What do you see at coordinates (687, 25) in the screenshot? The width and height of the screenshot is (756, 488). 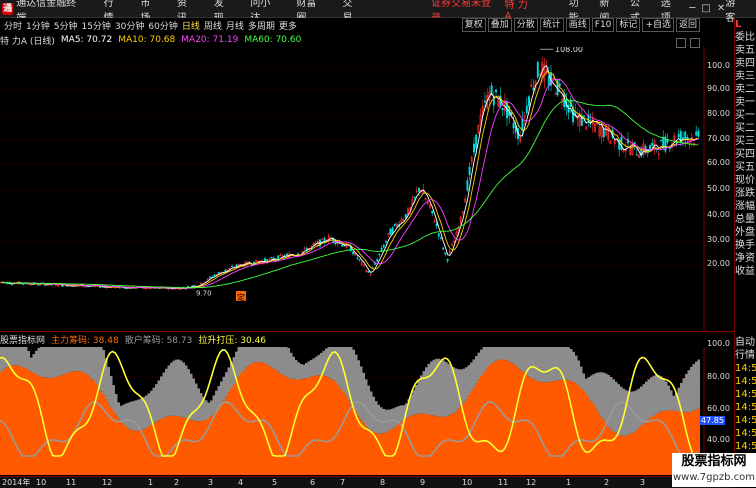 I see `tool-back: 返回` at bounding box center [687, 25].